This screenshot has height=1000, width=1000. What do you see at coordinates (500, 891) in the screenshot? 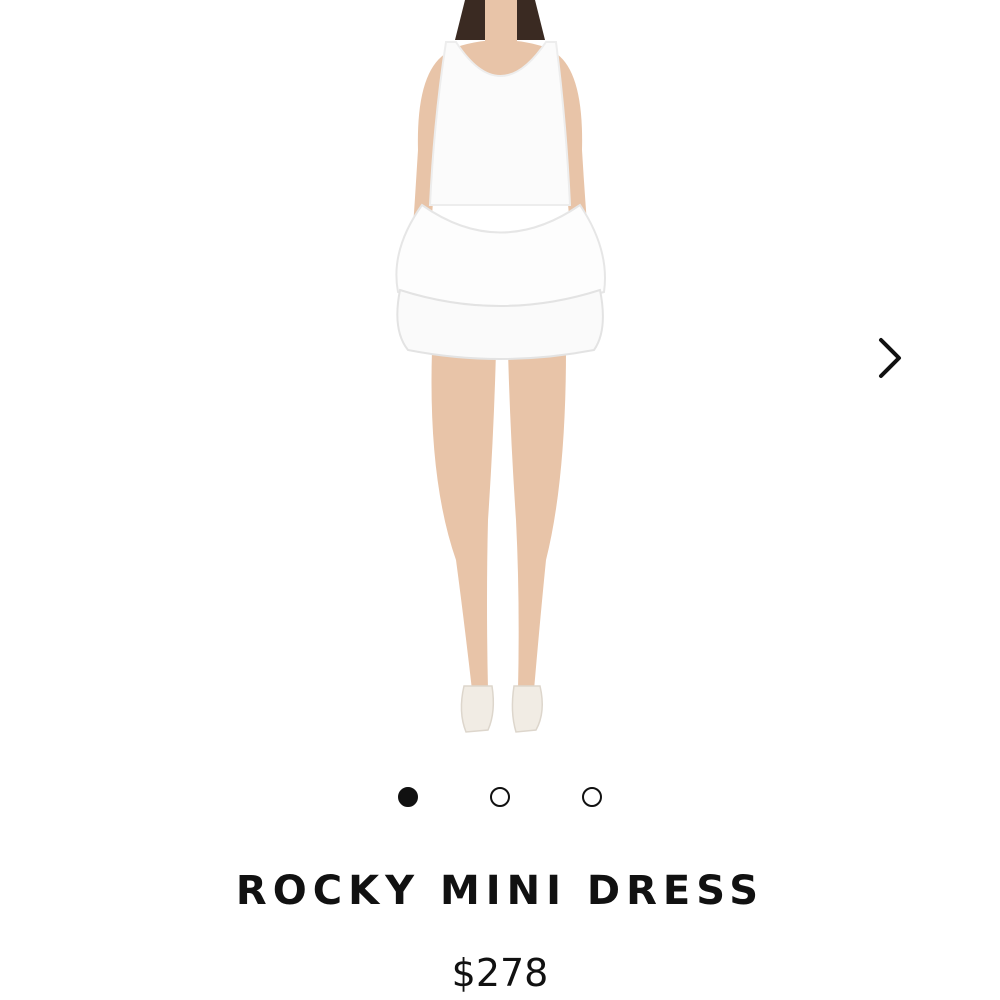
I see `product-title: ROCKY MINI DRESS` at bounding box center [500, 891].